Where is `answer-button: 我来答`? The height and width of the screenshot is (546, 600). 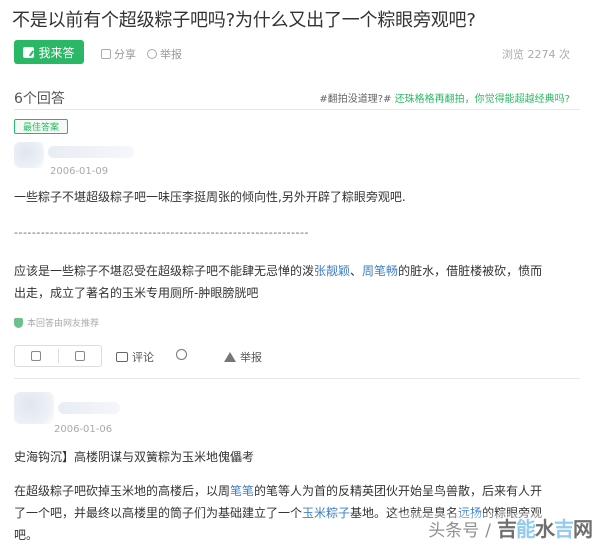
answer-button: 我来答 is located at coordinates (49, 52).